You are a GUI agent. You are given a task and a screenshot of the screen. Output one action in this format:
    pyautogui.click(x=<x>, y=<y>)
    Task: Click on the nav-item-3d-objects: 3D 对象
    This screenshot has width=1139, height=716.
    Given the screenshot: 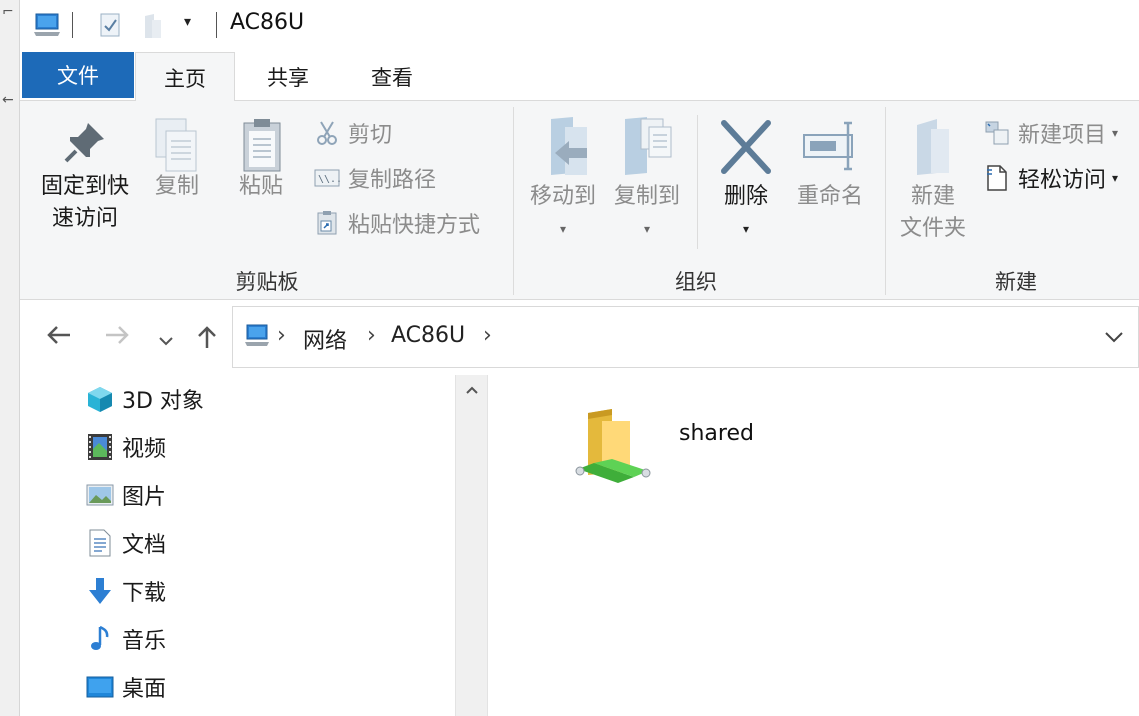 What is the action you would take?
    pyautogui.click(x=145, y=399)
    